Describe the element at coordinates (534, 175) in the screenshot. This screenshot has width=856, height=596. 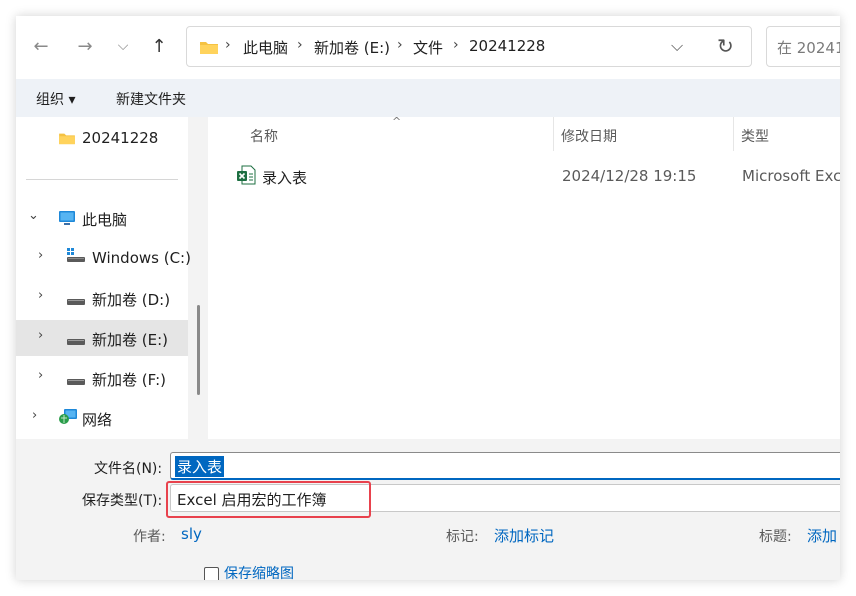
I see `list-item: 录入表 2024/12/28 19:15 Microsoft Exc` at that location.